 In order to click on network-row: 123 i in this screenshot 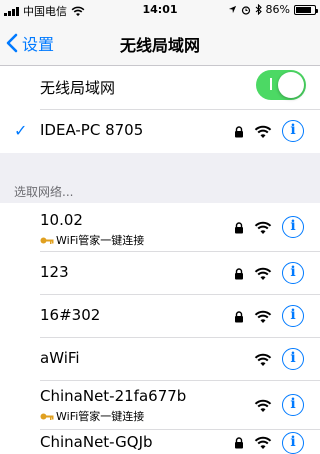, I will do `click(160, 273)`.